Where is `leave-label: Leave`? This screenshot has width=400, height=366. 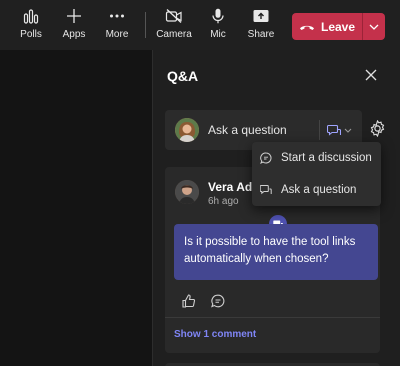 leave-label: Leave is located at coordinates (338, 26).